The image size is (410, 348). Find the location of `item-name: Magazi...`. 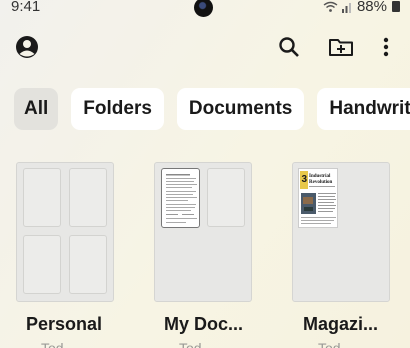

item-name: Magazi... is located at coordinates (341, 324).